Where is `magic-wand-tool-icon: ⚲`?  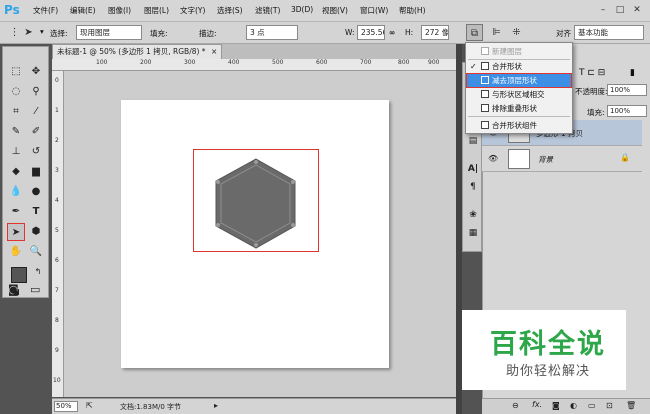
magic-wand-tool-icon: ⚲ is located at coordinates (36, 92).